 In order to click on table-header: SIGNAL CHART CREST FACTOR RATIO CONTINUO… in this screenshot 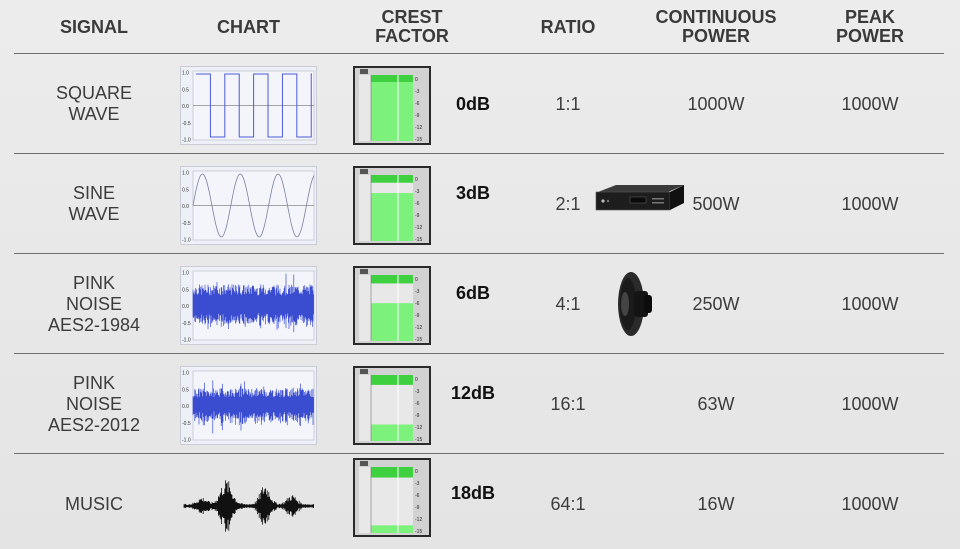, I will do `click(480, 27)`.